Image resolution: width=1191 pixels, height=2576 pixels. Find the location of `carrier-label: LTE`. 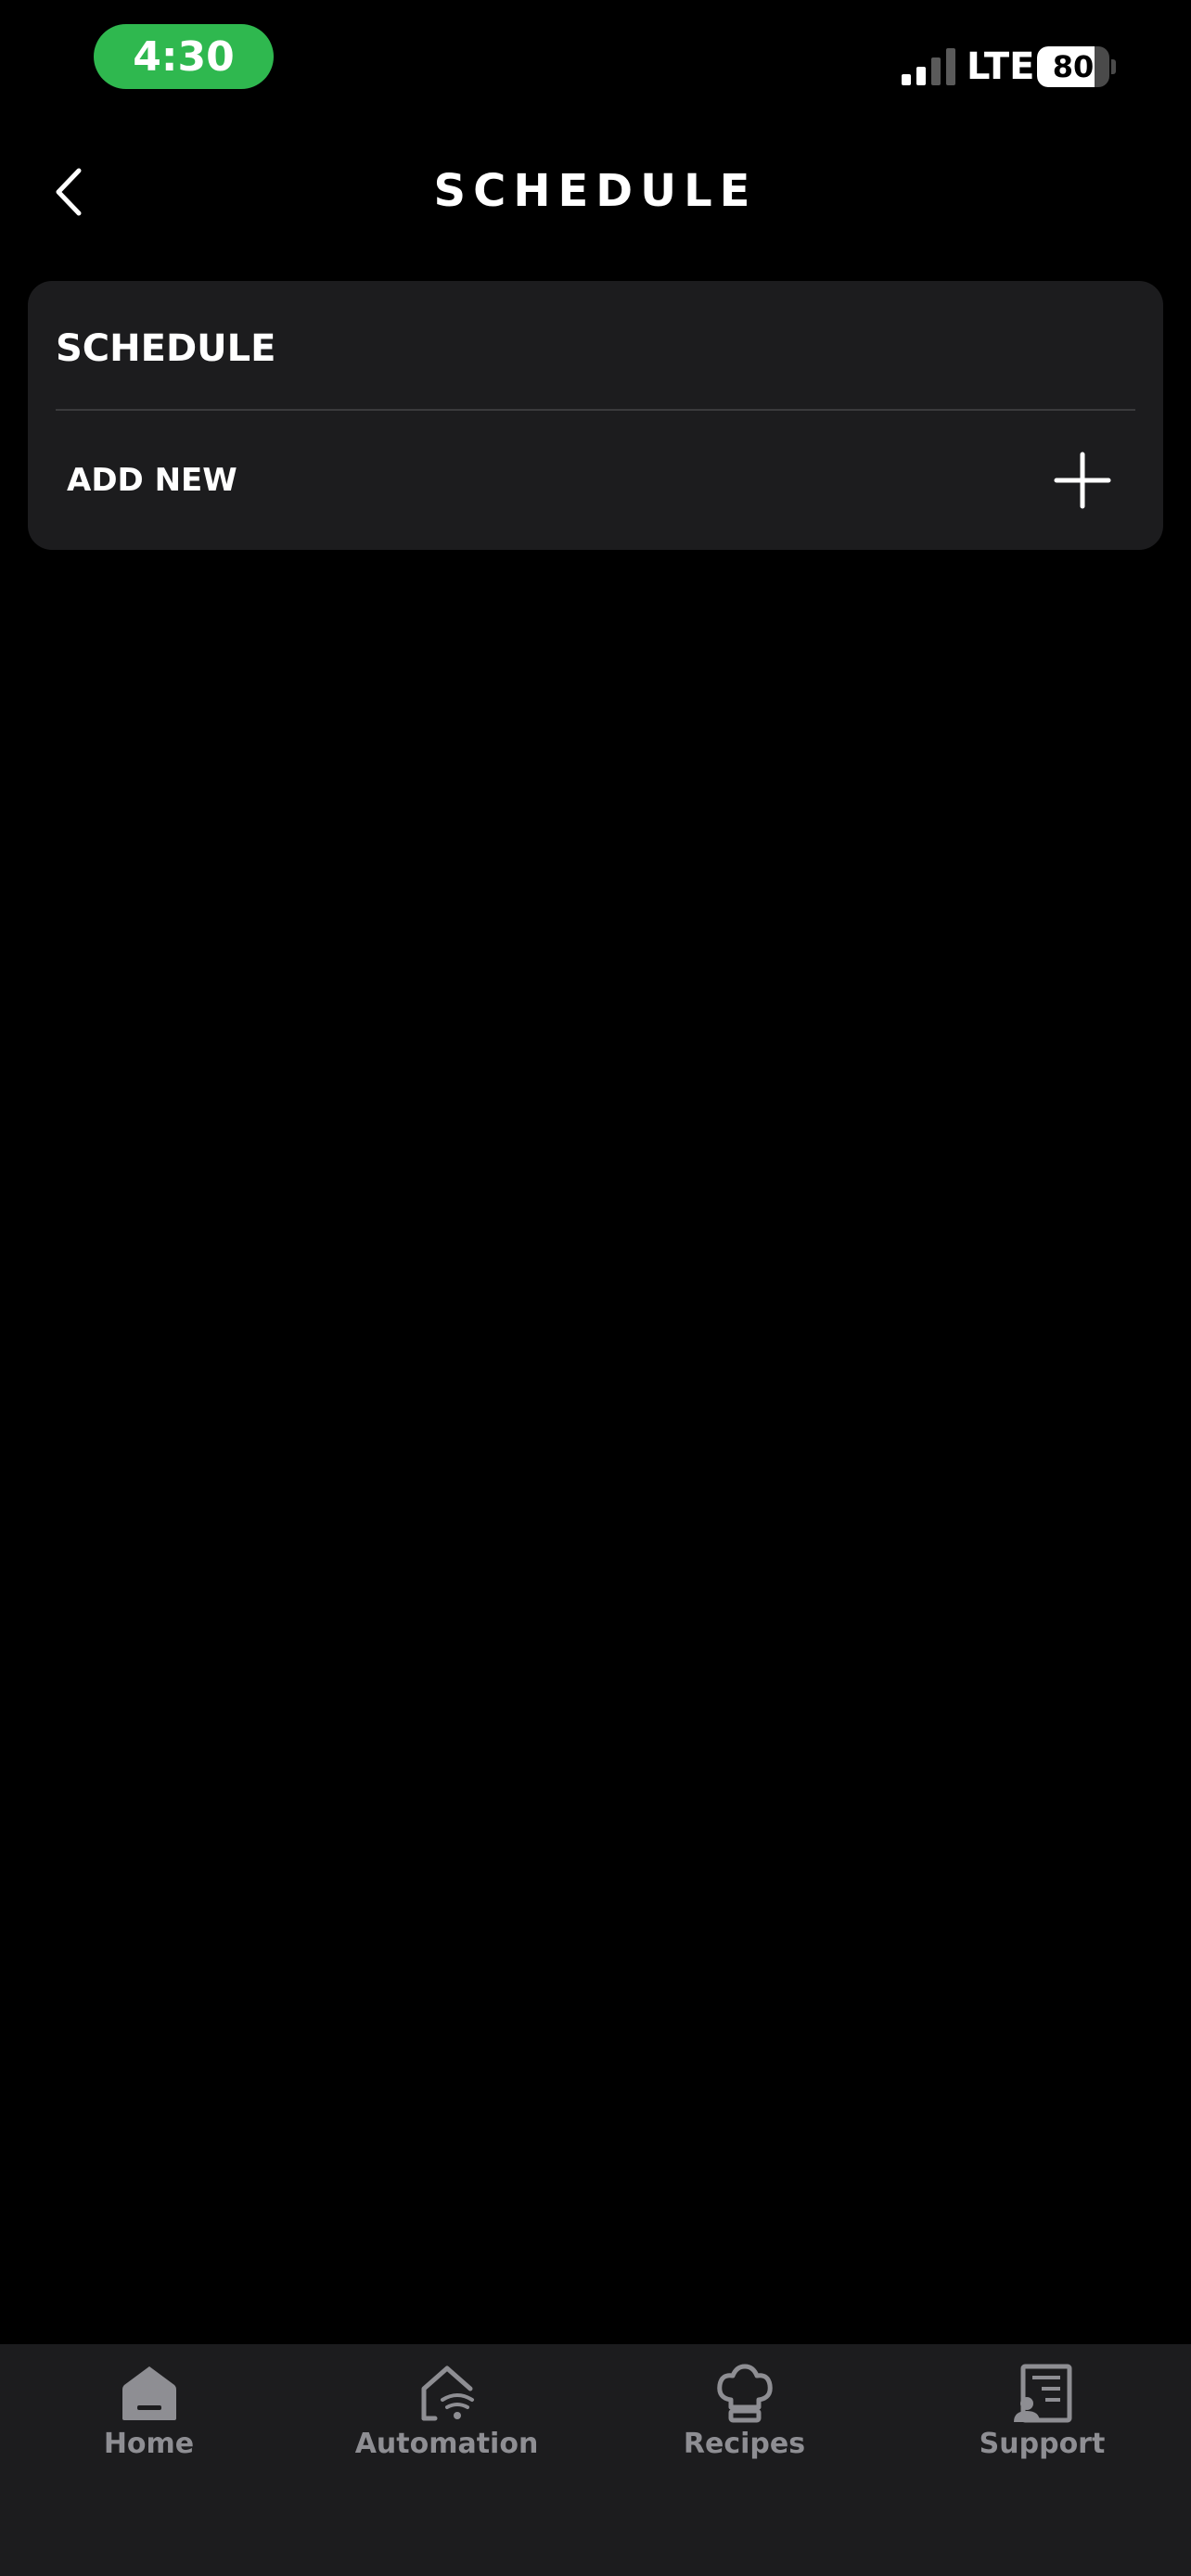

carrier-label: LTE is located at coordinates (1001, 66).